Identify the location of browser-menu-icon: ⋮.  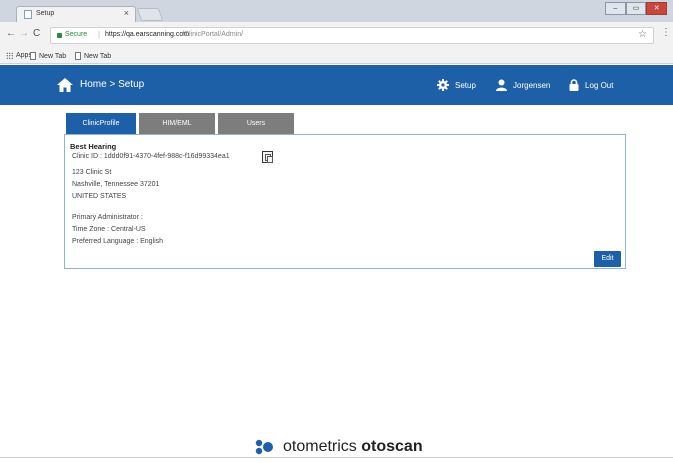
(666, 32).